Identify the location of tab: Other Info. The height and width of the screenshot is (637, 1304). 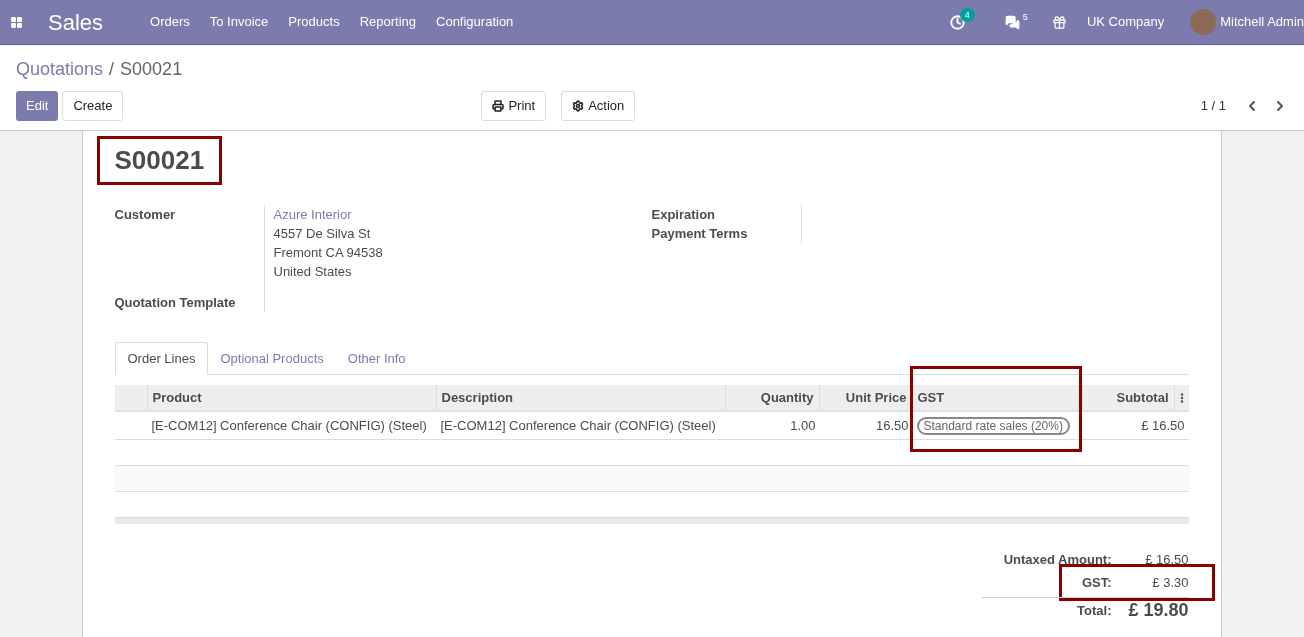
(376, 358).